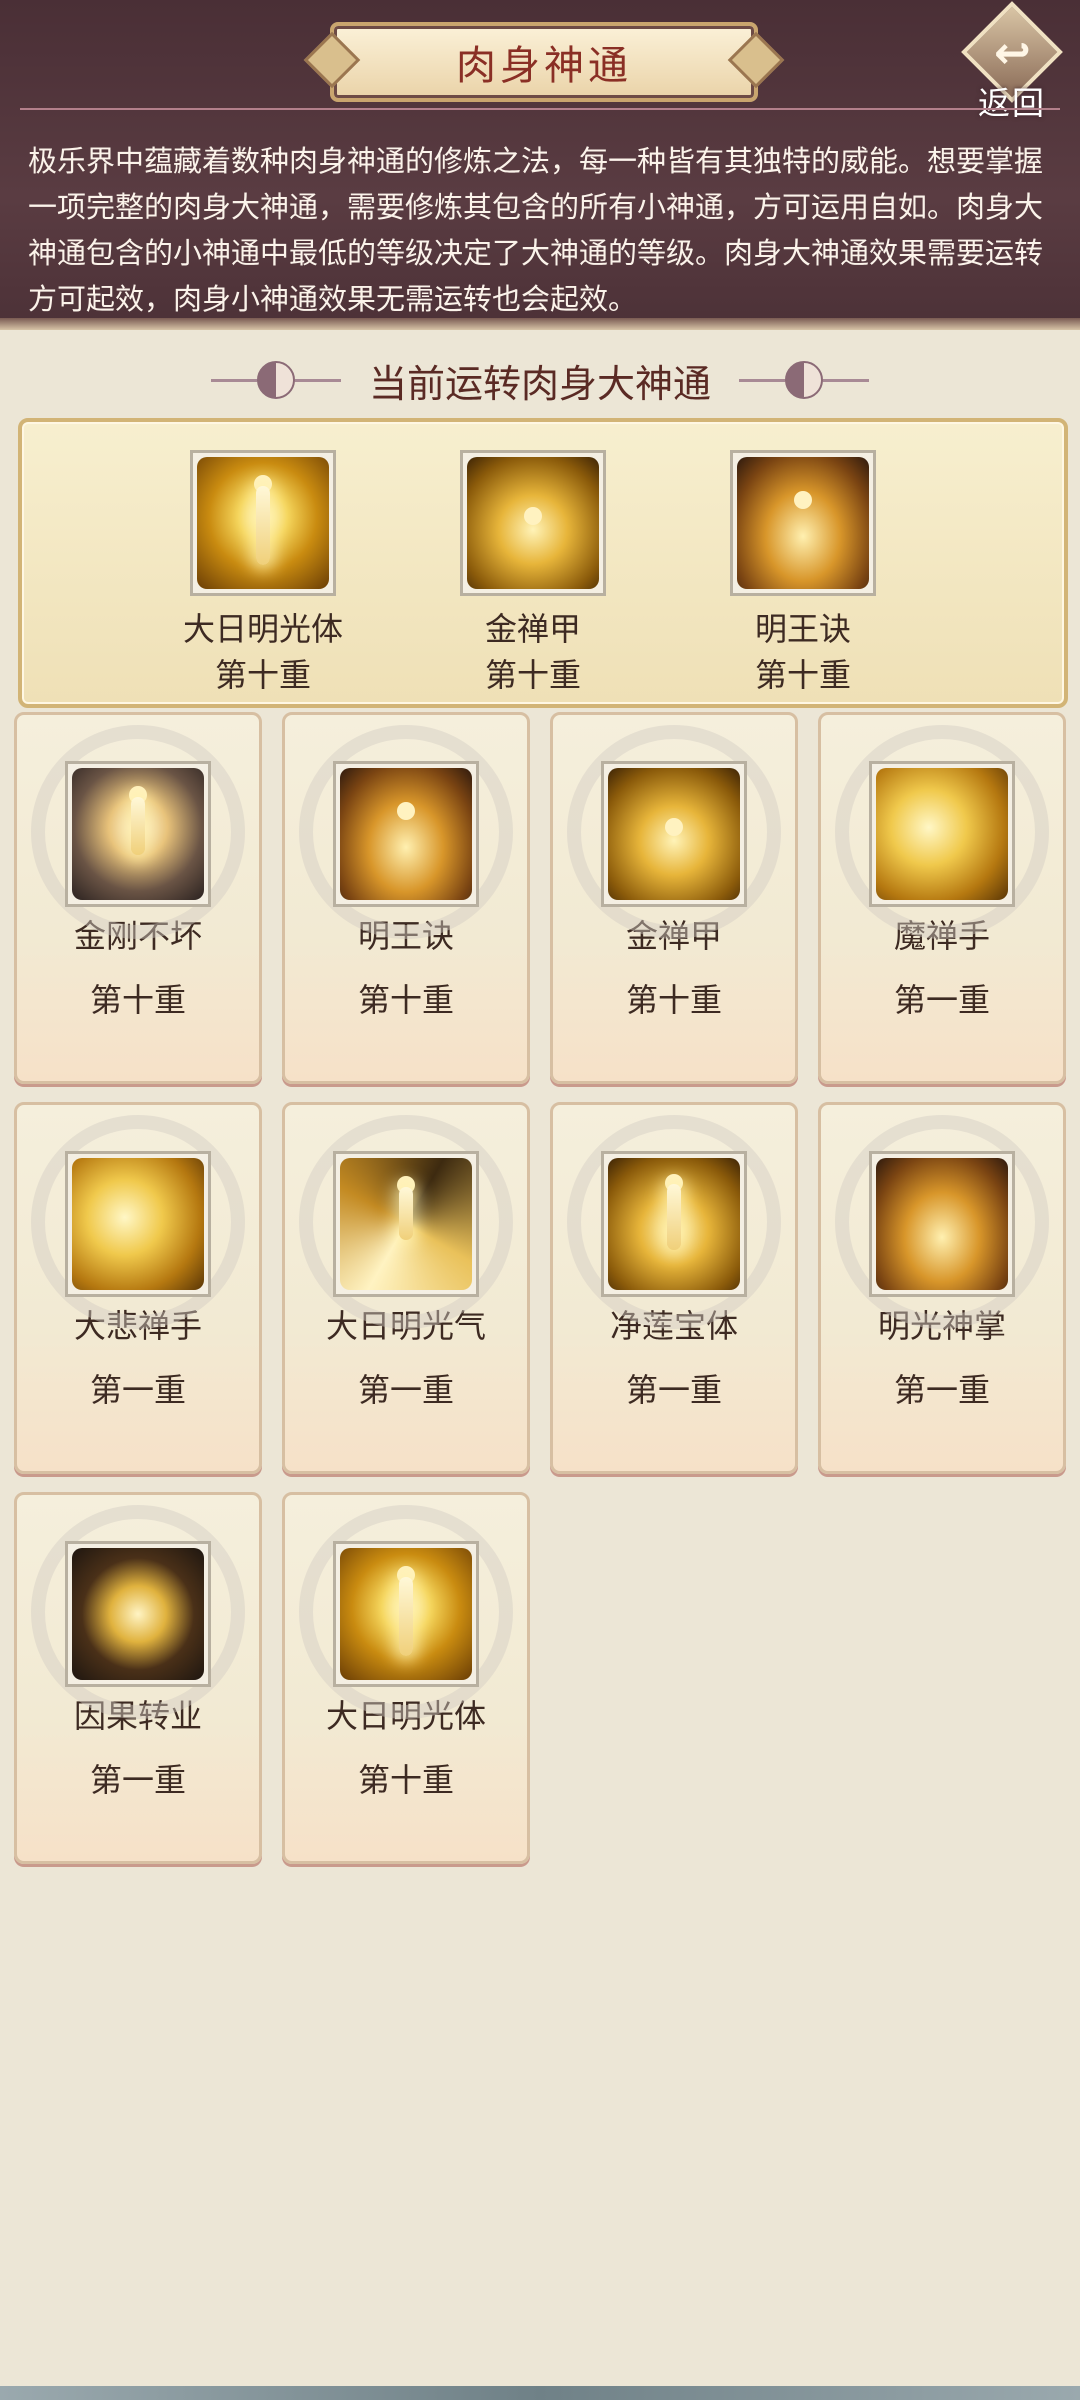  Describe the element at coordinates (544, 66) in the screenshot. I see `page-title: 肉身神通` at that location.